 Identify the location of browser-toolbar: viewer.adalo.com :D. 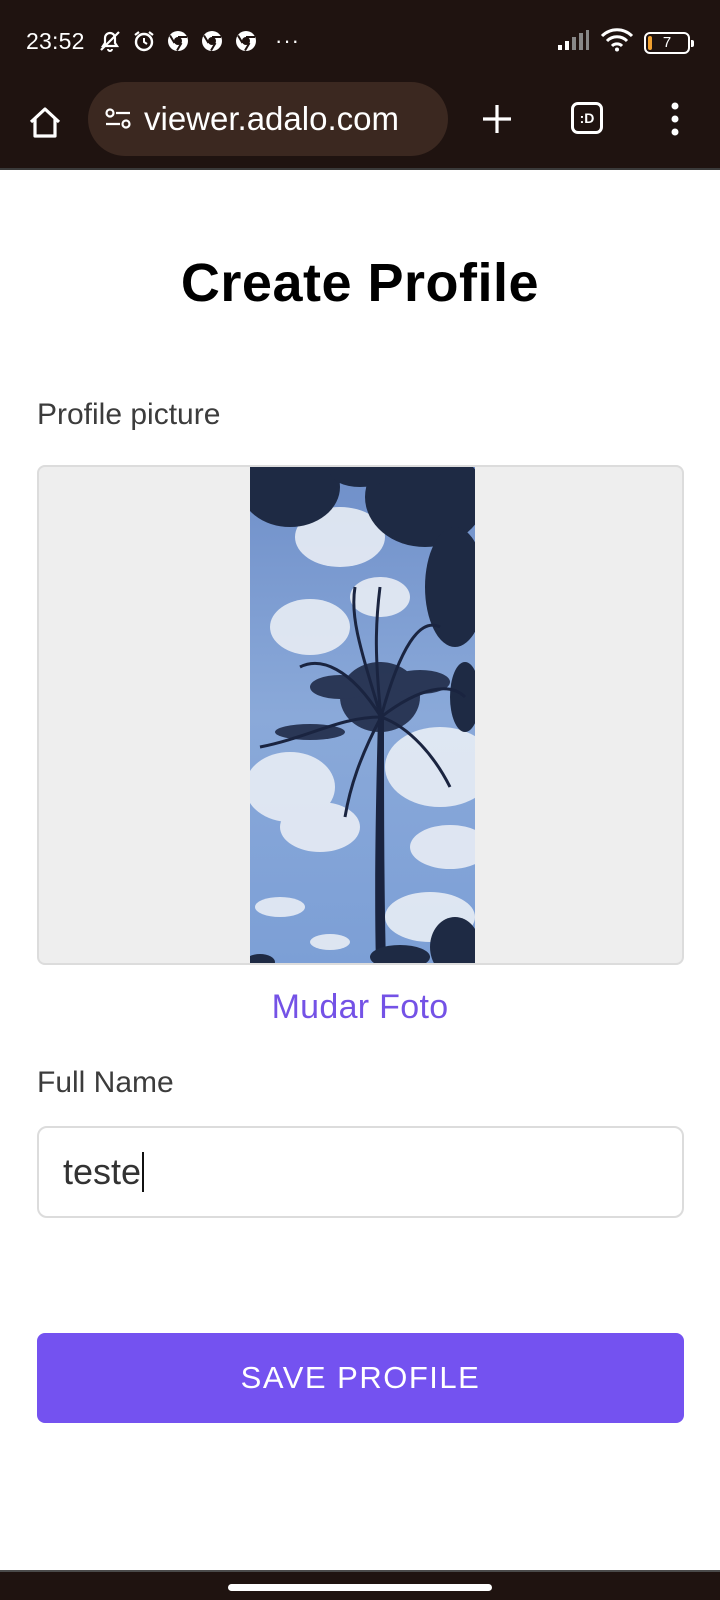
(360, 126).